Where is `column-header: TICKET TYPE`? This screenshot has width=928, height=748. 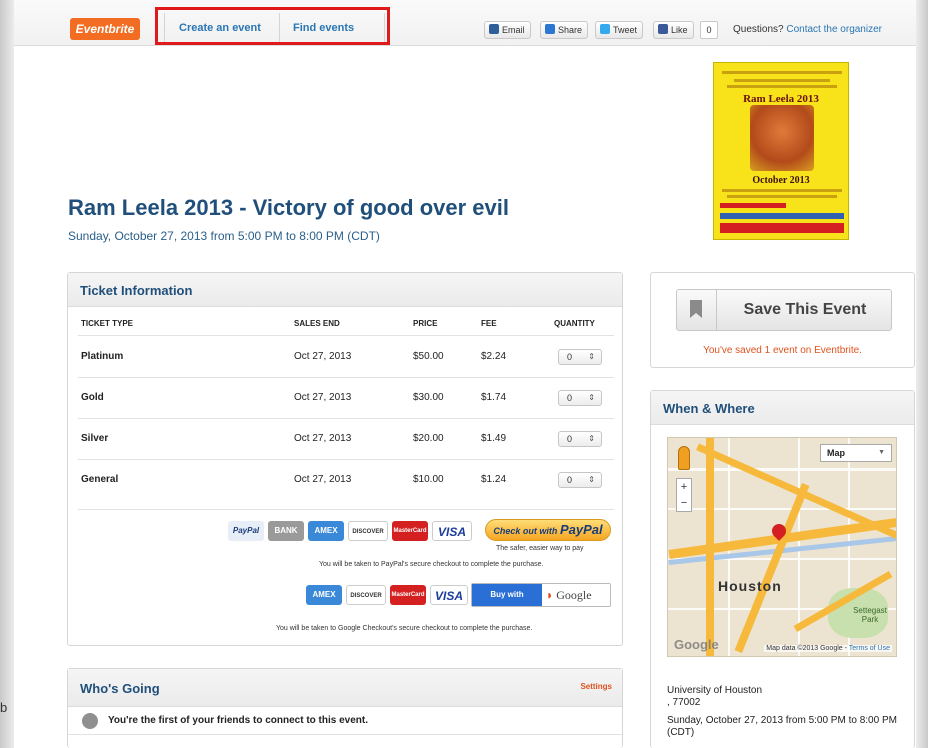 column-header: TICKET TYPE is located at coordinates (107, 323).